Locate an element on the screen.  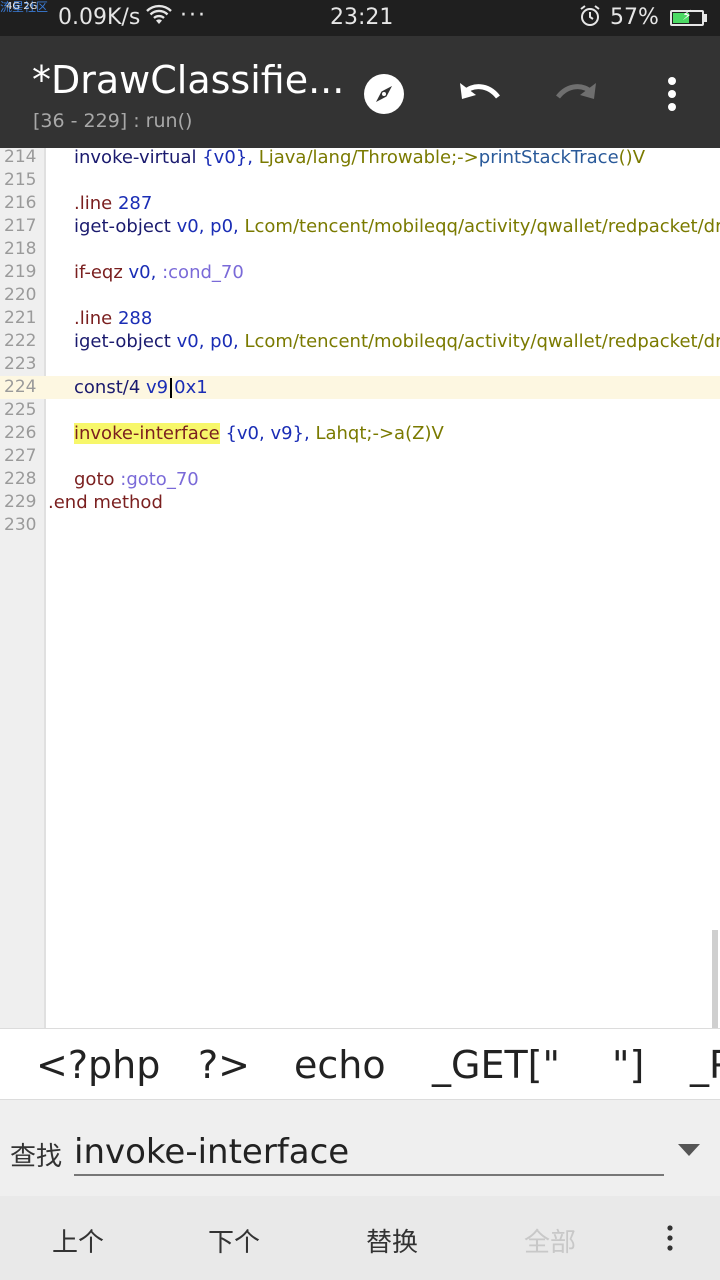
navigate-button is located at coordinates (384, 96).